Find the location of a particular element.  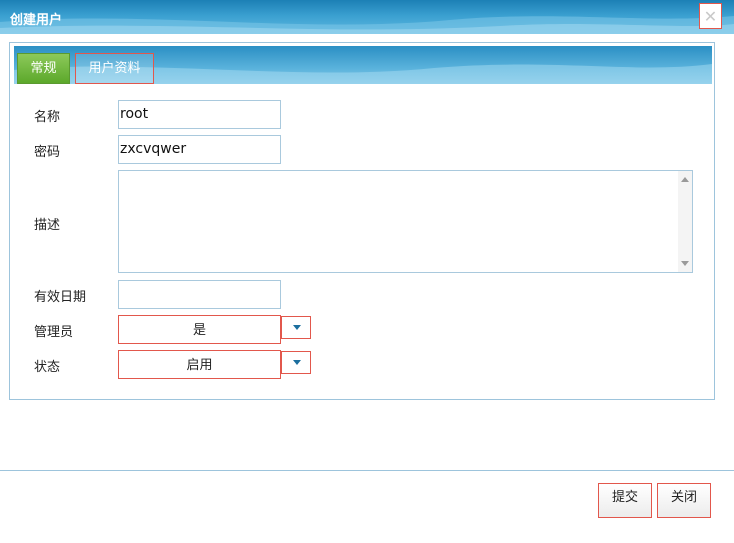

name-label: 名称 is located at coordinates (47, 117).